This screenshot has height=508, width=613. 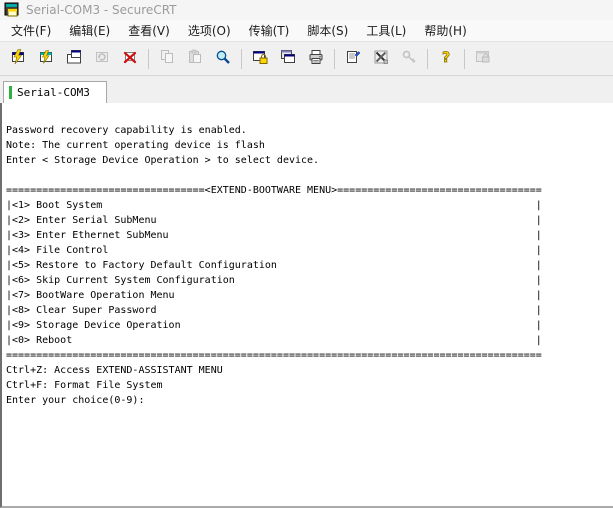 I want to click on menu-item-2: 查看(V), so click(x=149, y=30).